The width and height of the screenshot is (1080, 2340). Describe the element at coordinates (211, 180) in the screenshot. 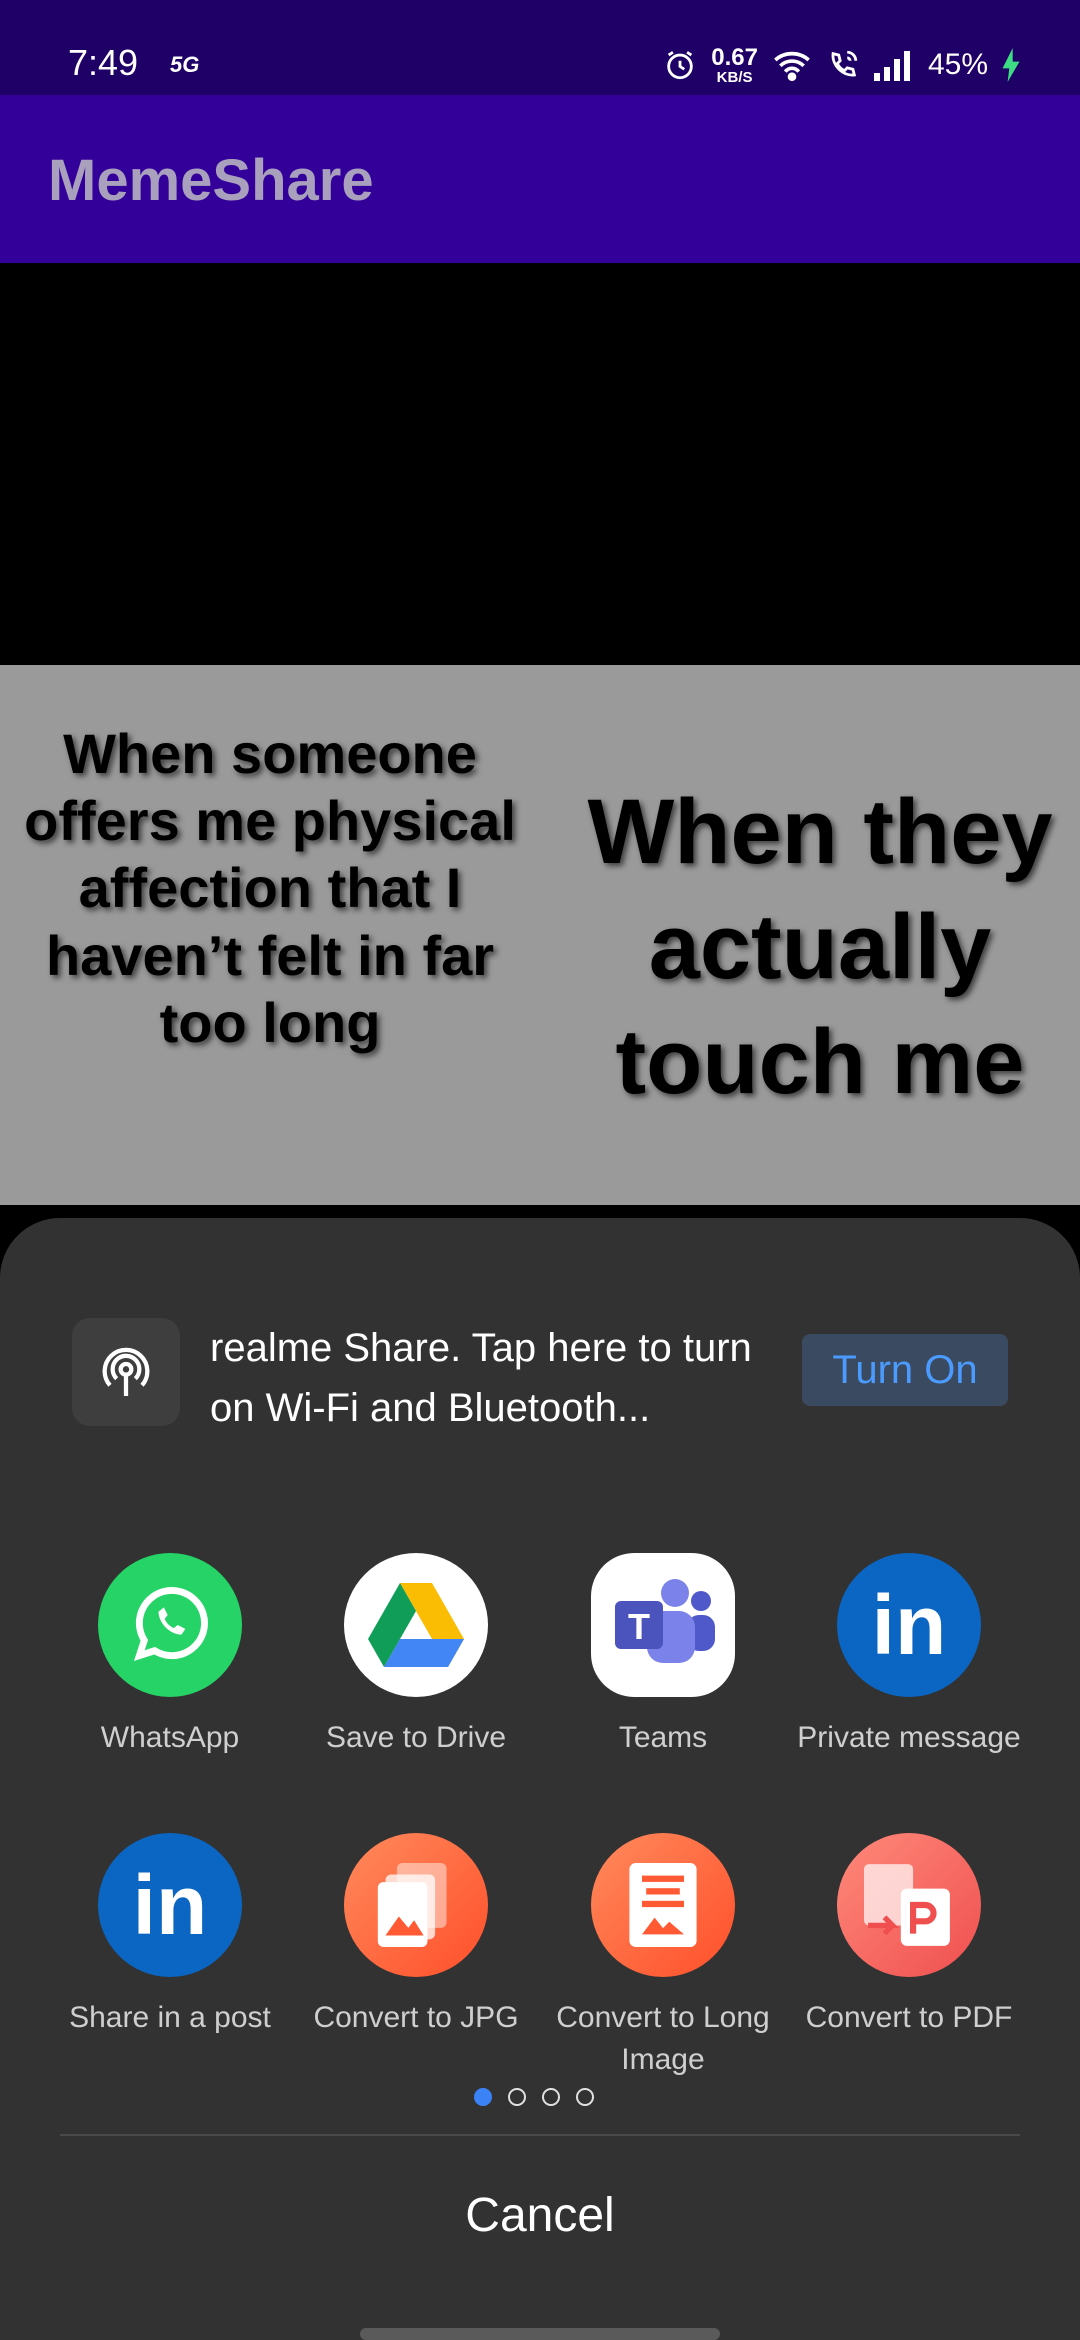

I see `app-title: MemeShare` at that location.